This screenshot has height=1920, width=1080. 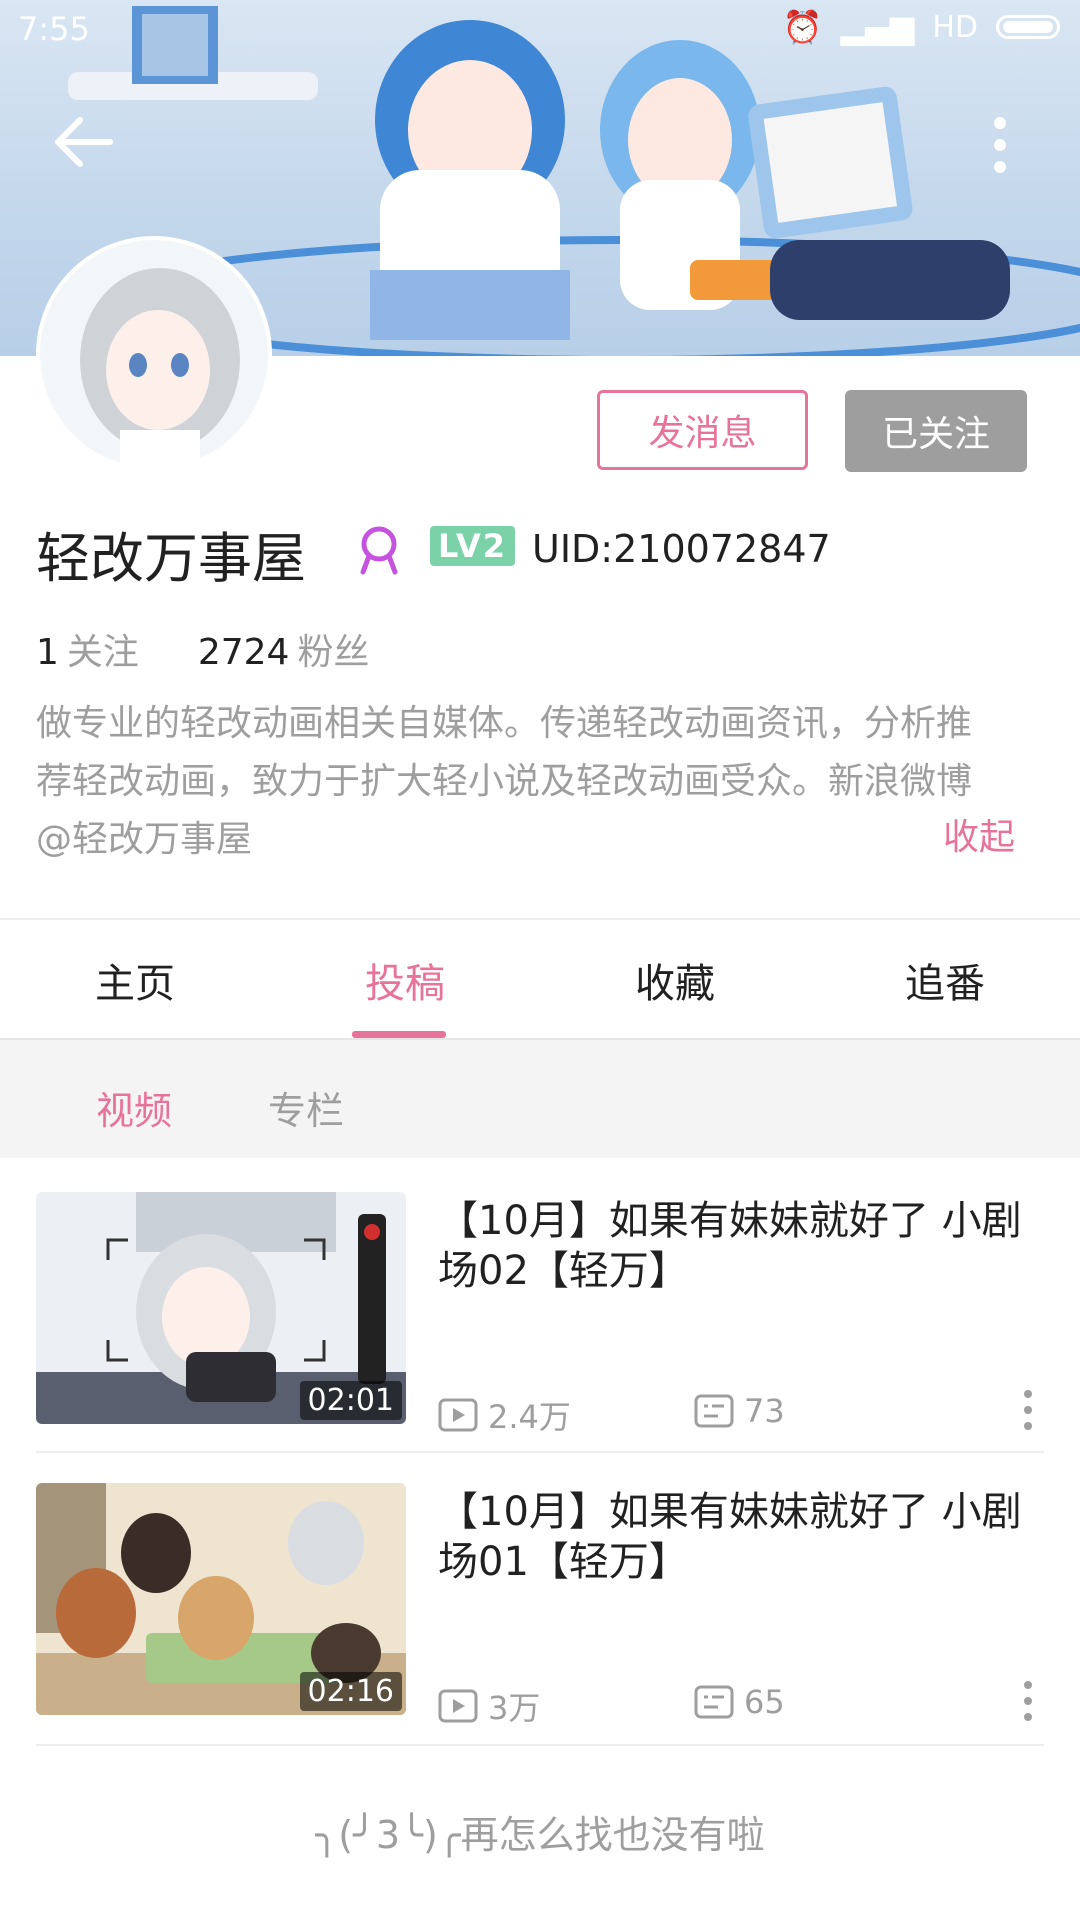 What do you see at coordinates (134, 1107) in the screenshot?
I see `subtab-video: 视频` at bounding box center [134, 1107].